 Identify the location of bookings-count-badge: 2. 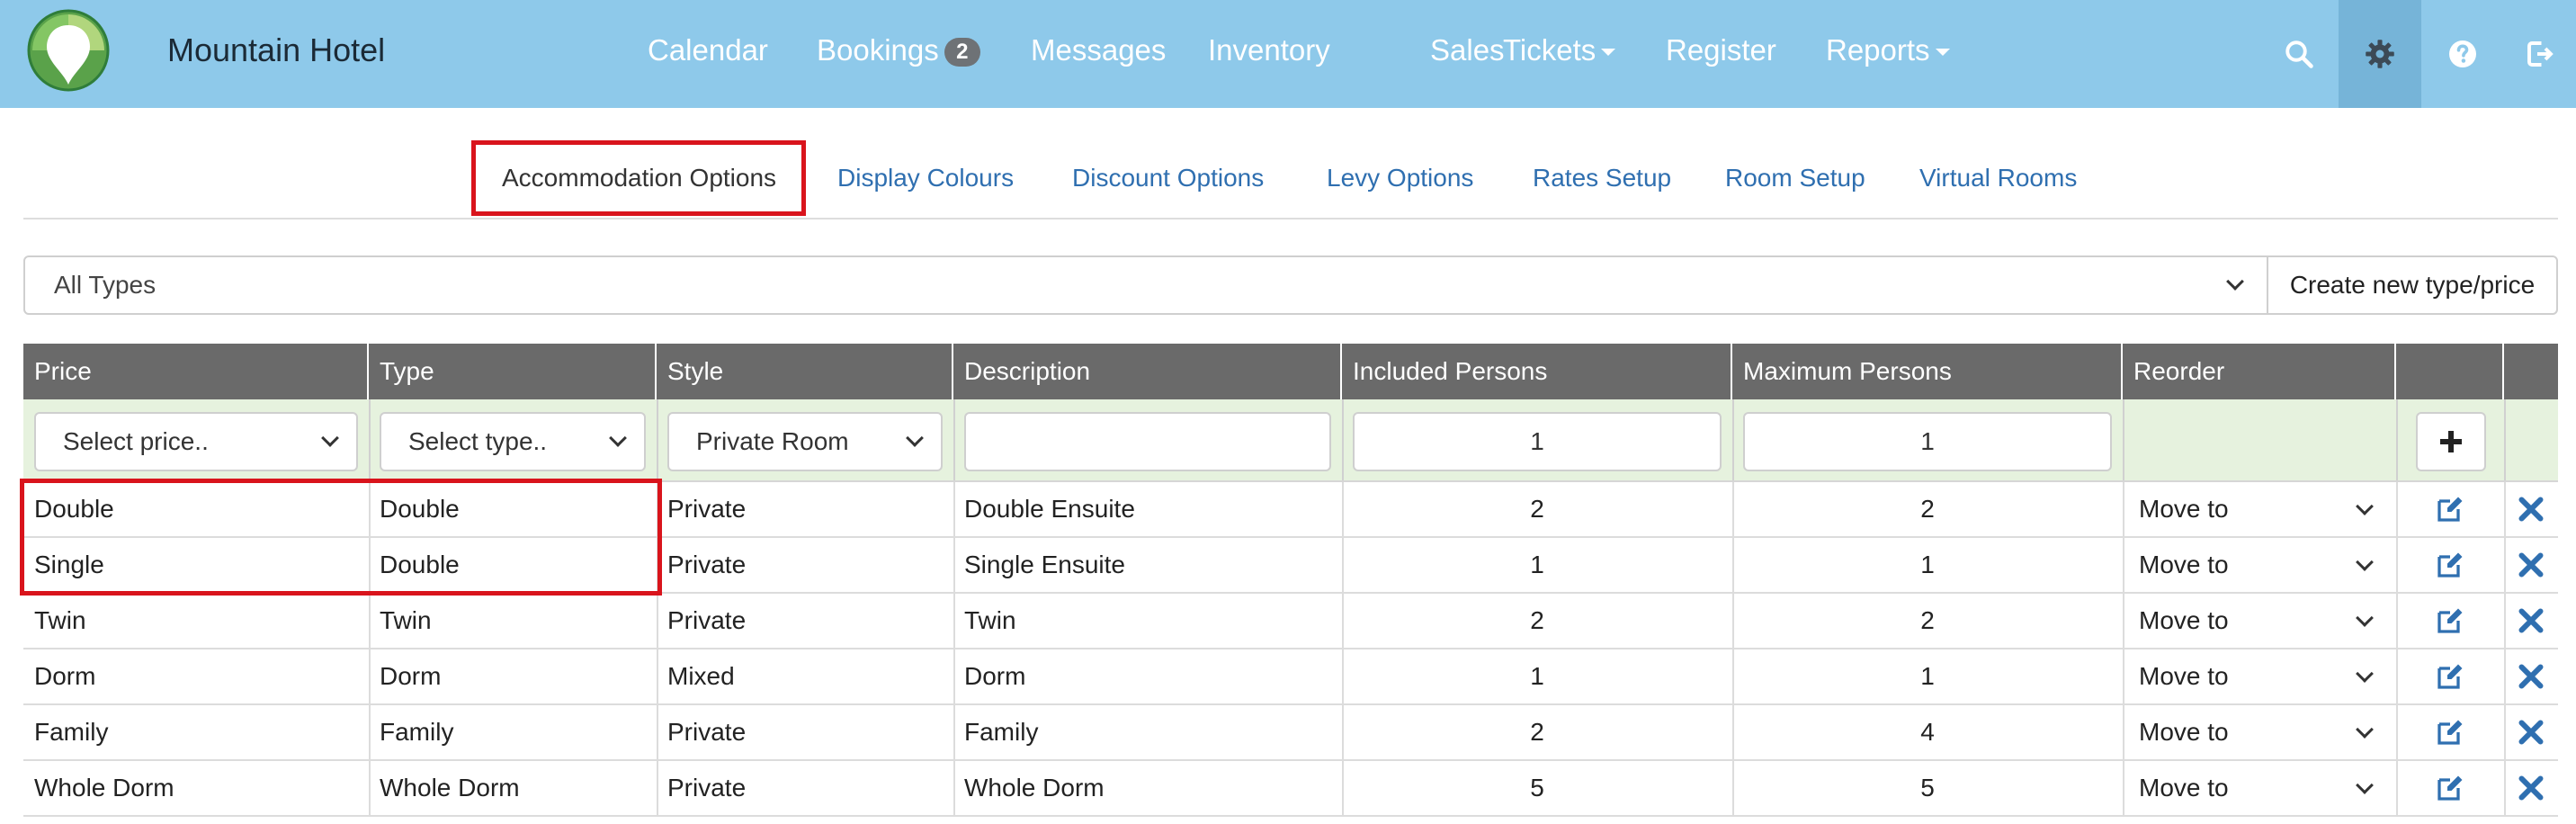
(962, 52).